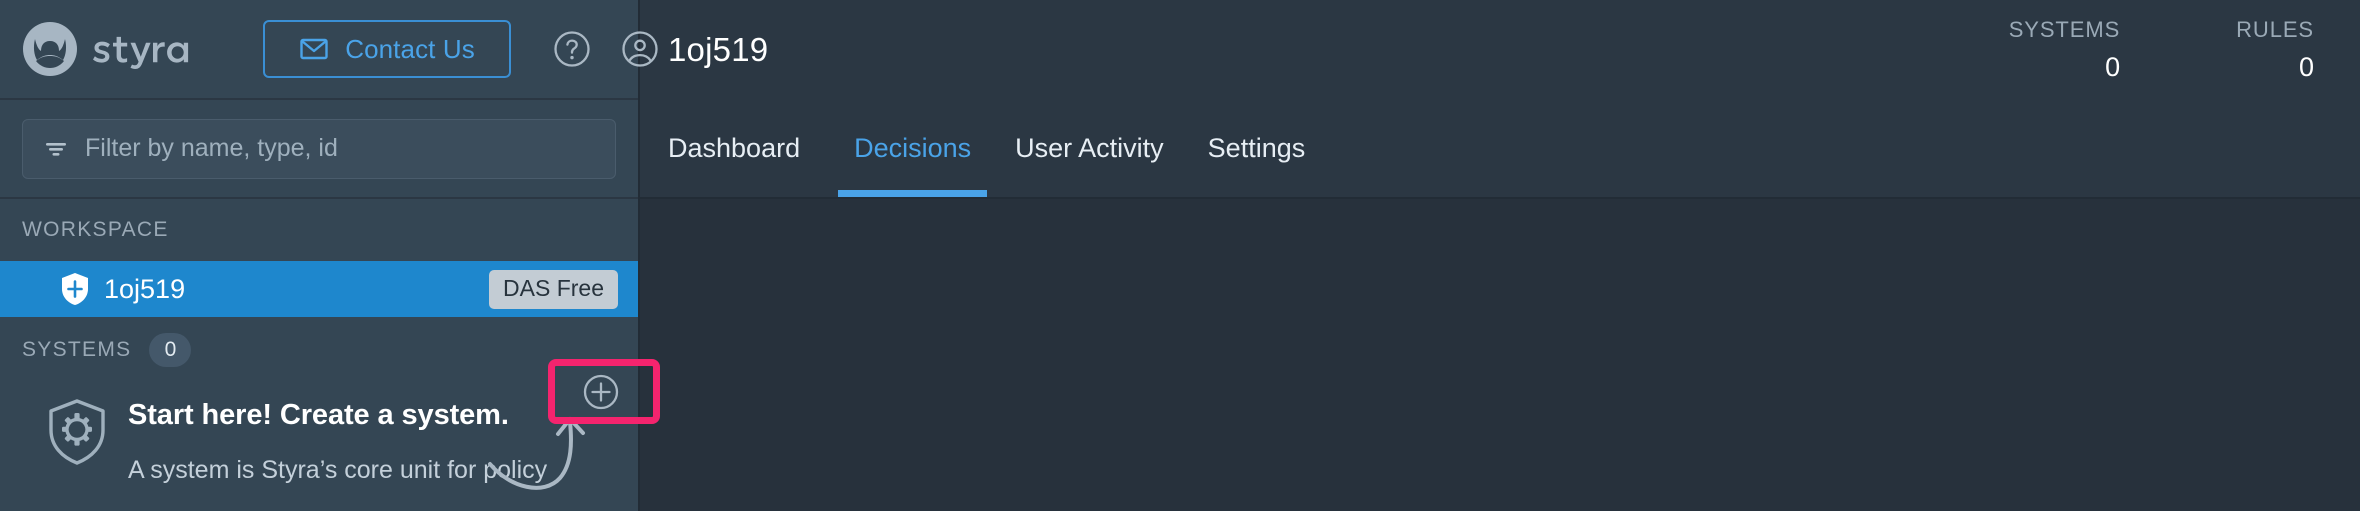  Describe the element at coordinates (314, 49) in the screenshot. I see `mail-icon` at that location.